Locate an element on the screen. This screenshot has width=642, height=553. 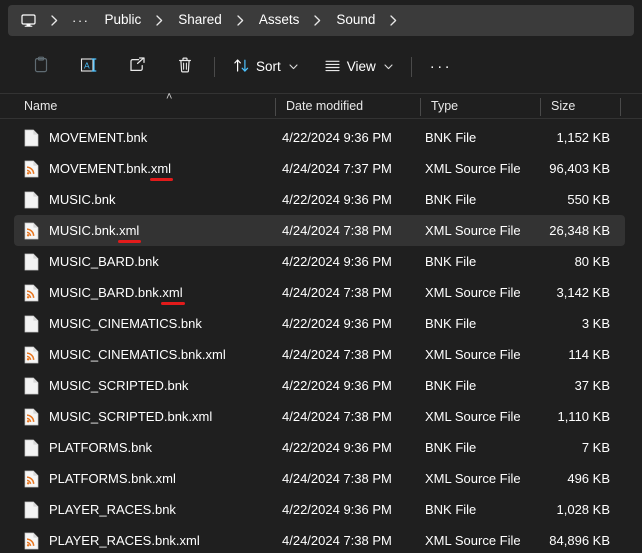
toolbar-divider is located at coordinates (214, 66).